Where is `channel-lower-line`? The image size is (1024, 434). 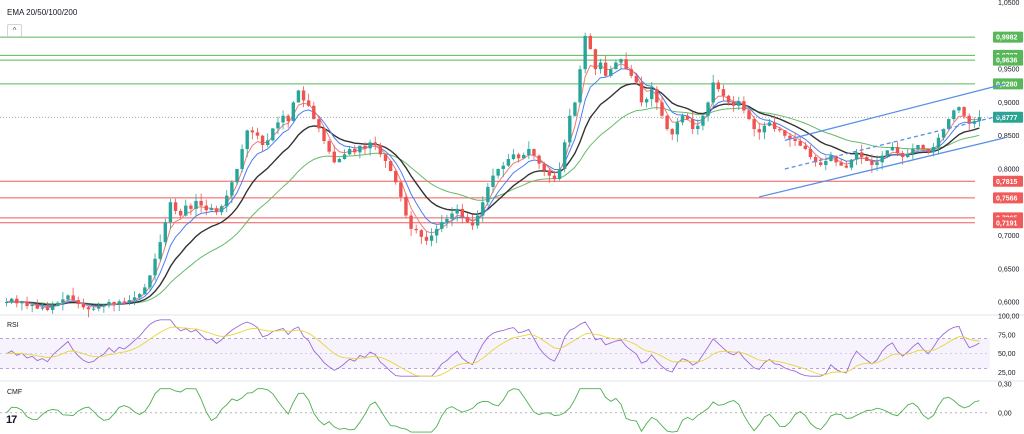
channel-lower-line is located at coordinates (882, 167).